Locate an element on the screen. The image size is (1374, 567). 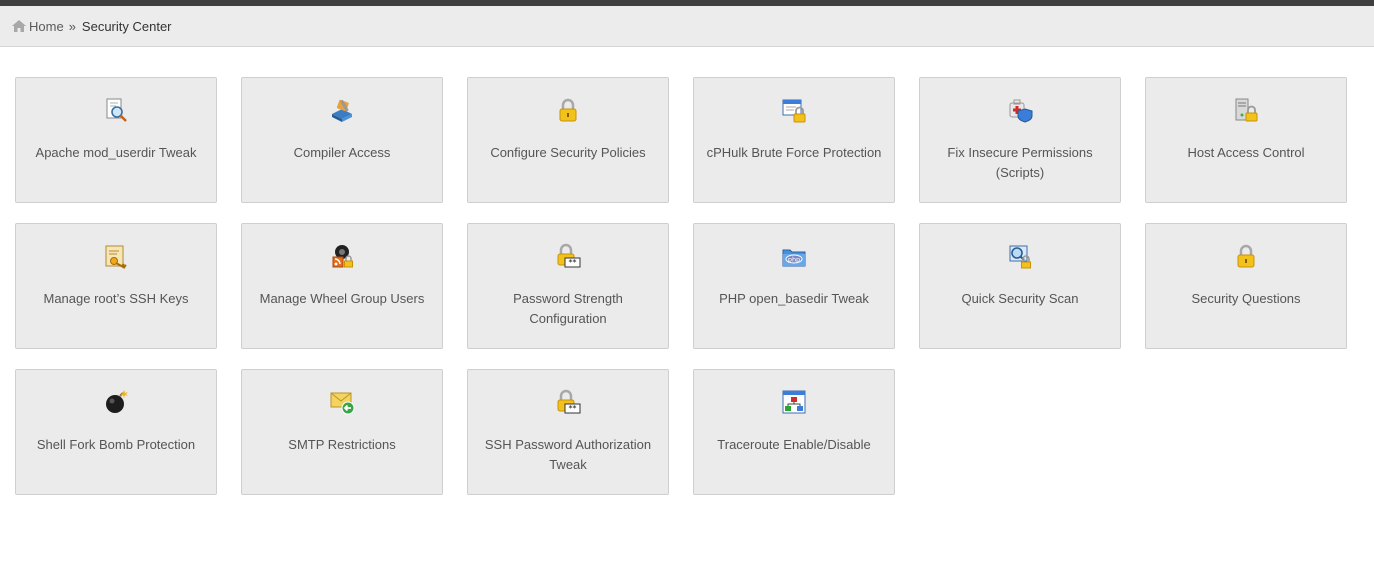
bomb-icon is located at coordinates (117, 401).